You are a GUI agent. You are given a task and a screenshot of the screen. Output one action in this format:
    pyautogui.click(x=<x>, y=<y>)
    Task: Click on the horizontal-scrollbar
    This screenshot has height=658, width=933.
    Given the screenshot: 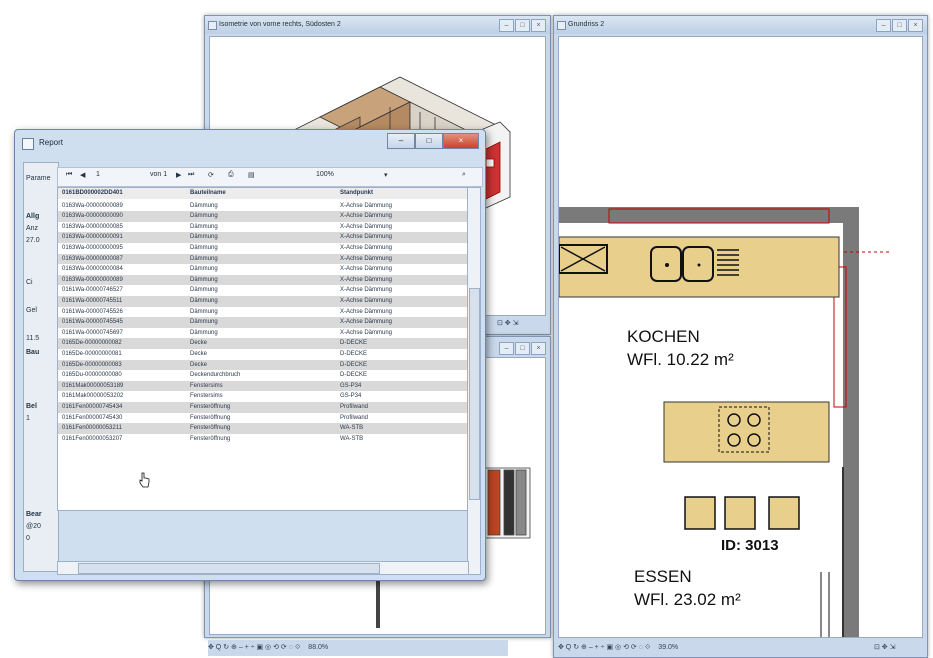 What is the action you would take?
    pyautogui.click(x=263, y=568)
    